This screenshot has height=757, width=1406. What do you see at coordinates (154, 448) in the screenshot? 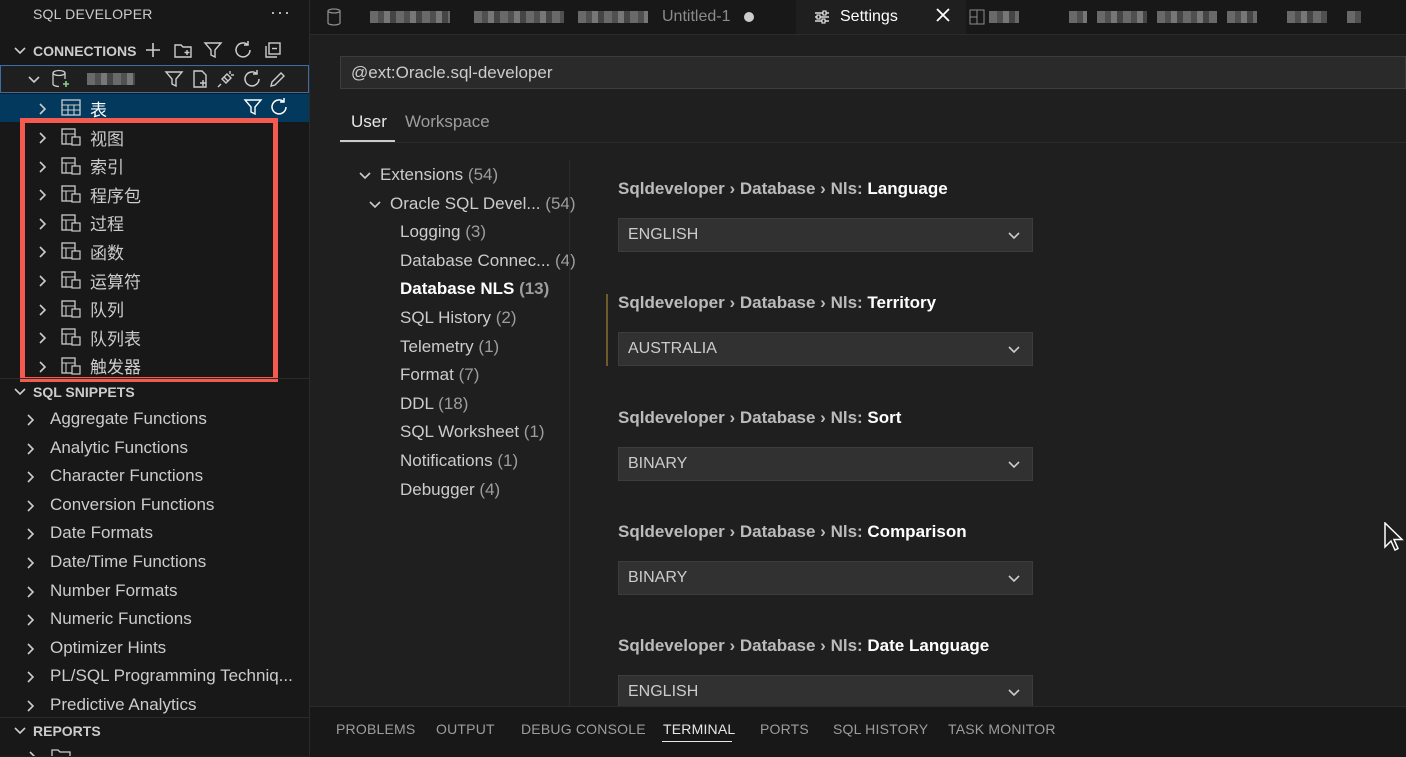
I see `snippet-item: Analytic Functions` at bounding box center [154, 448].